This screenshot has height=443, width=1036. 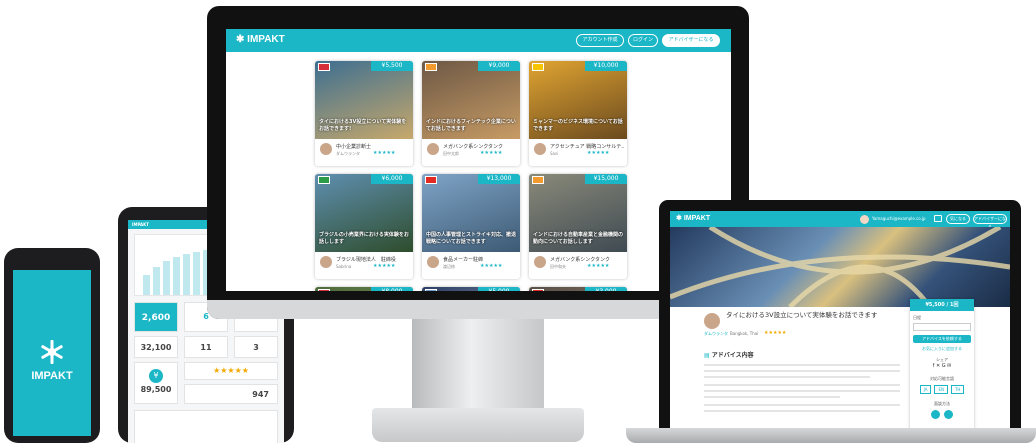 What do you see at coordinates (831, 435) in the screenshot?
I see `laptop-base` at bounding box center [831, 435].